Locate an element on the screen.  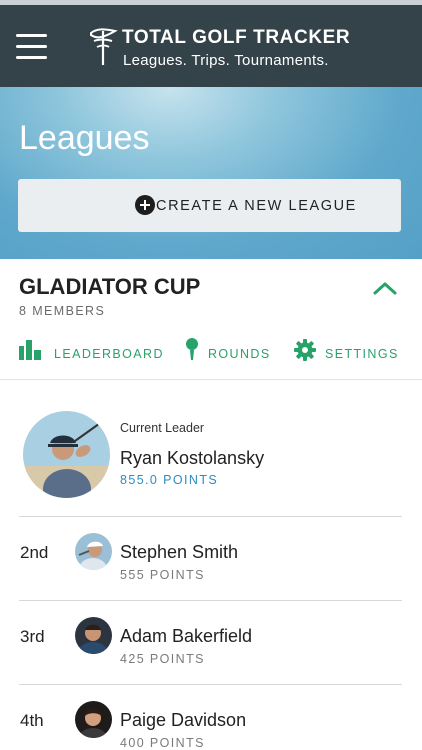
leader-points: 855.0 POINTS is located at coordinates (169, 480).